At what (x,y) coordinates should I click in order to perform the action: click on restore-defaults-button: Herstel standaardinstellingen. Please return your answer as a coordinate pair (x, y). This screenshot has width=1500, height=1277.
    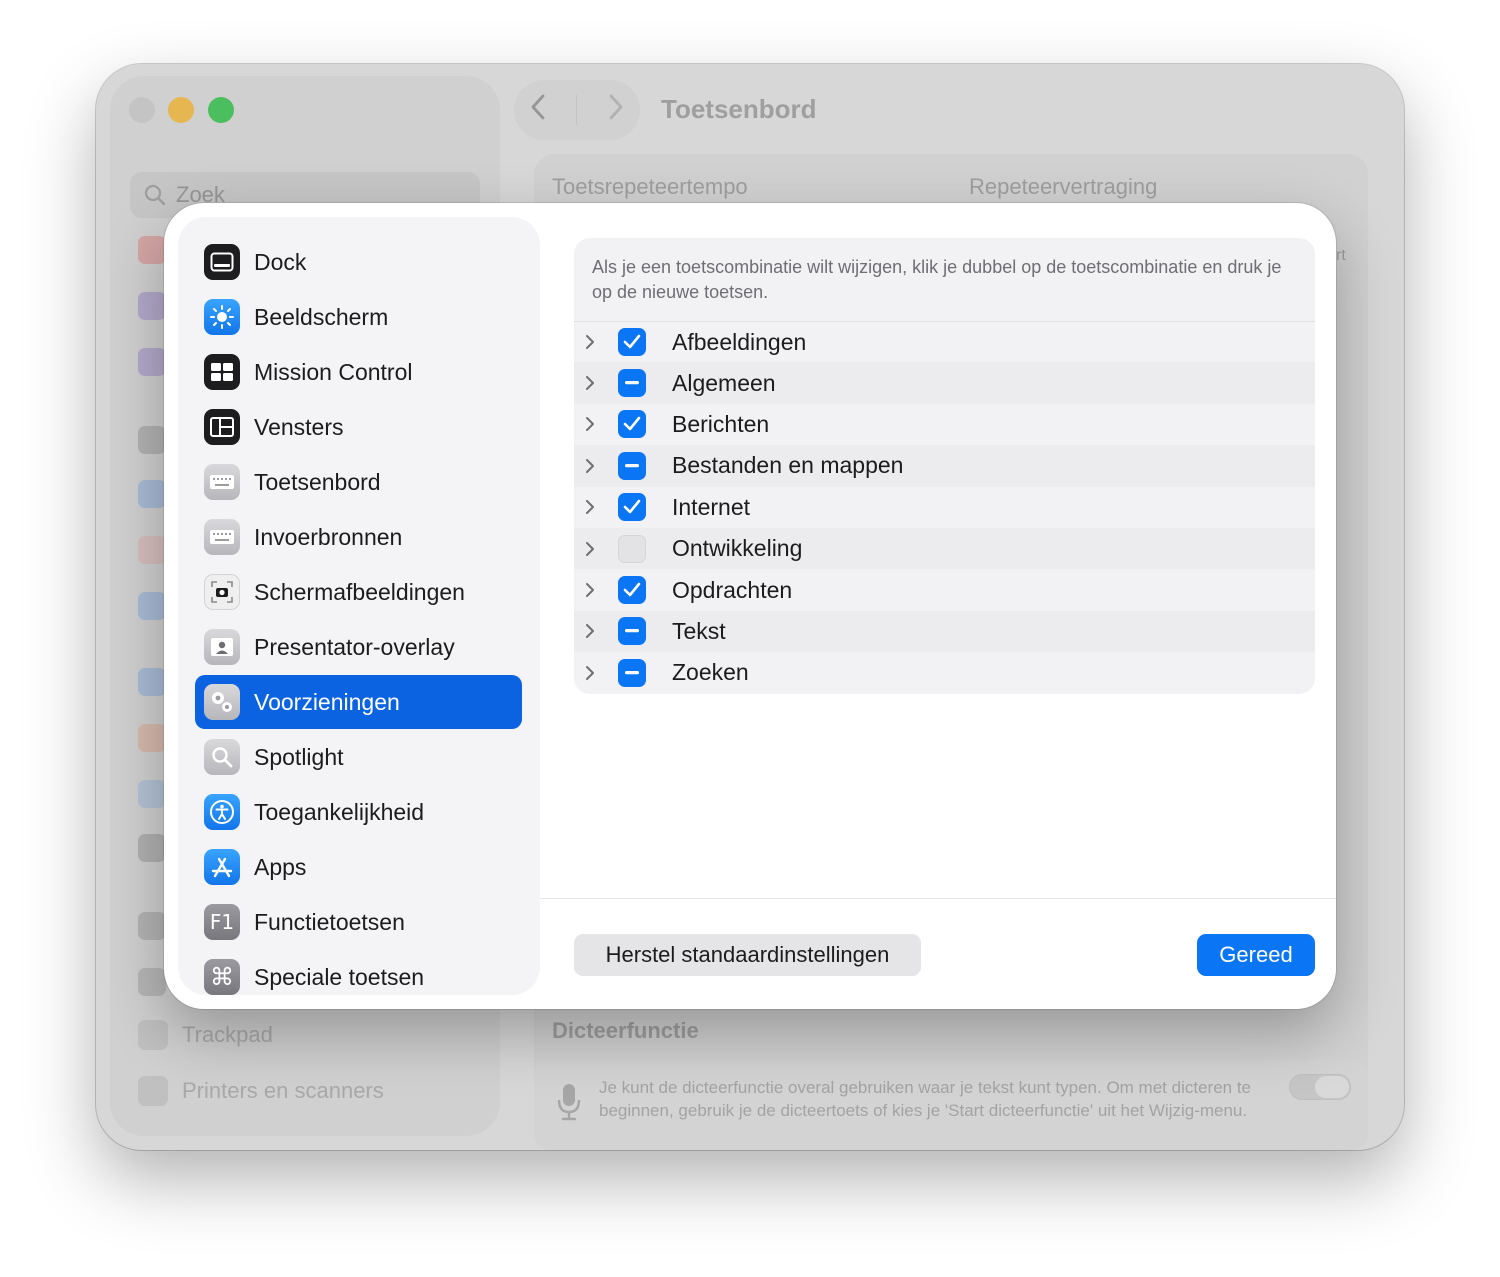
    Looking at the image, I should click on (747, 955).